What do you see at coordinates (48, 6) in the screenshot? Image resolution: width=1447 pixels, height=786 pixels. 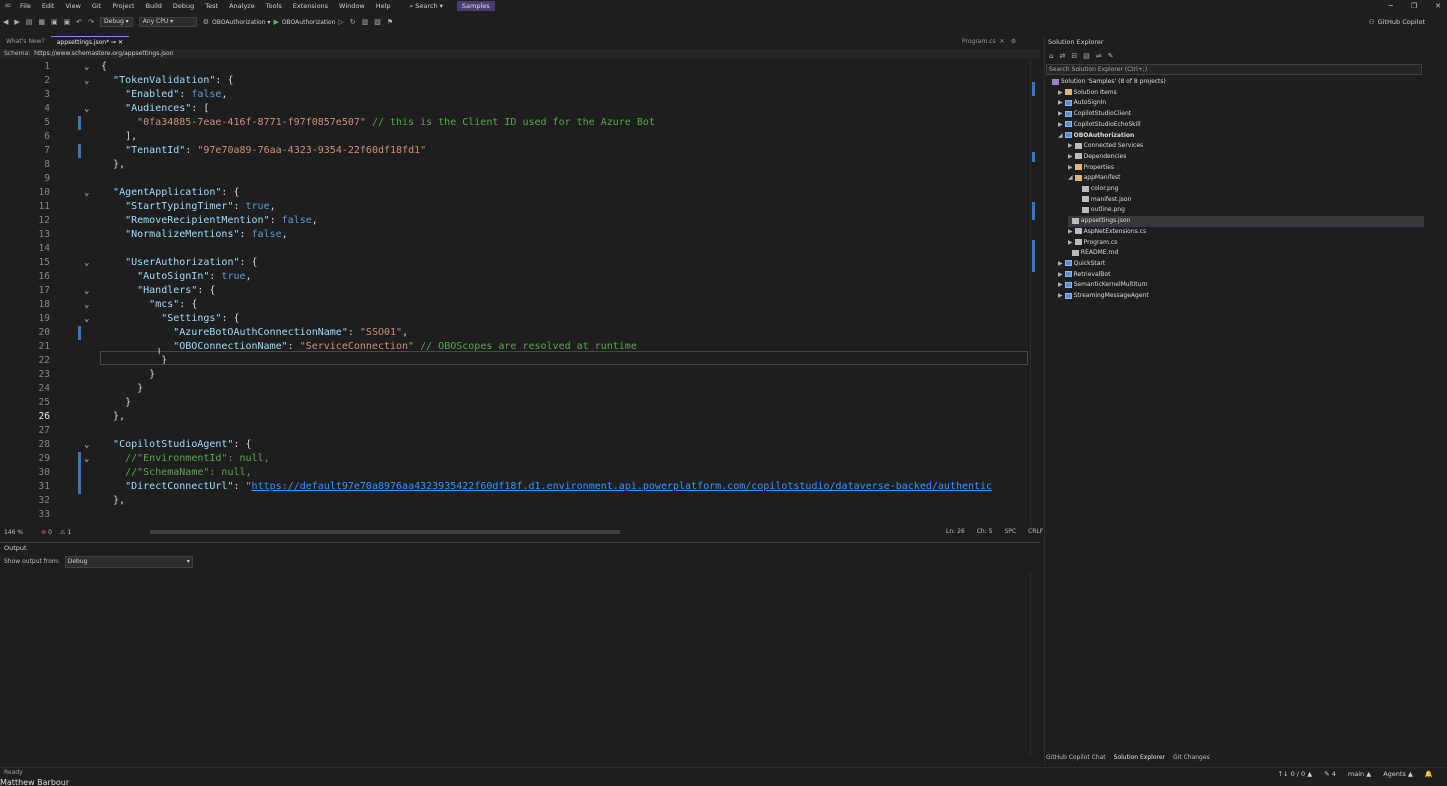 I see `menu-item-edit: Edit` at bounding box center [48, 6].